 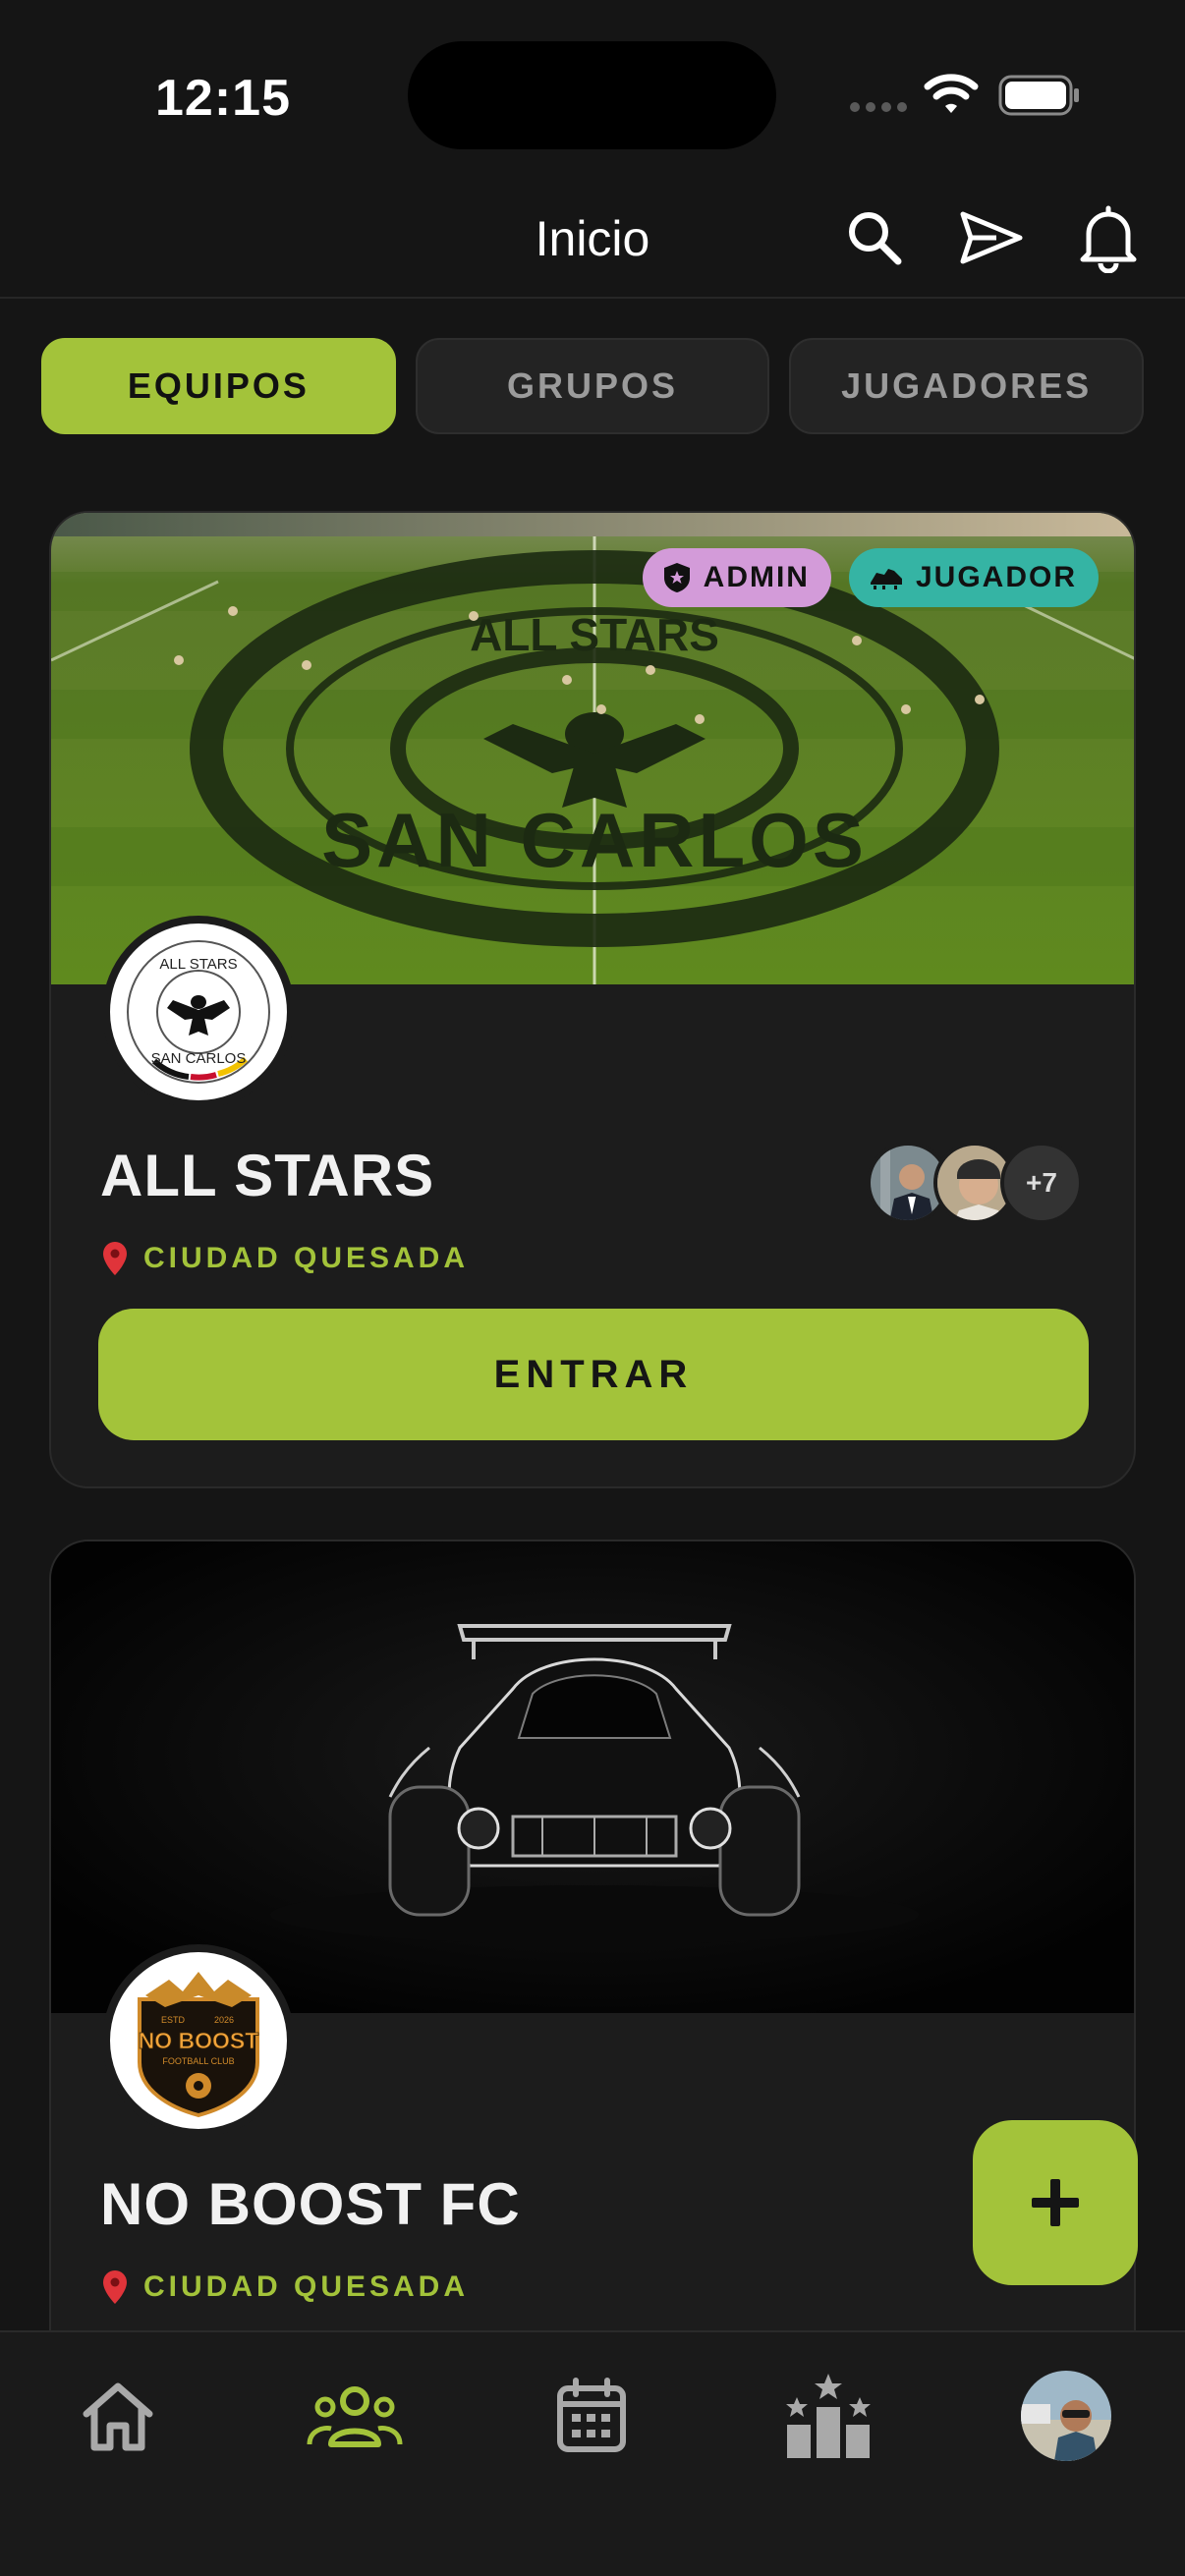 I want to click on profile-avatar, so click(x=1066, y=2416).